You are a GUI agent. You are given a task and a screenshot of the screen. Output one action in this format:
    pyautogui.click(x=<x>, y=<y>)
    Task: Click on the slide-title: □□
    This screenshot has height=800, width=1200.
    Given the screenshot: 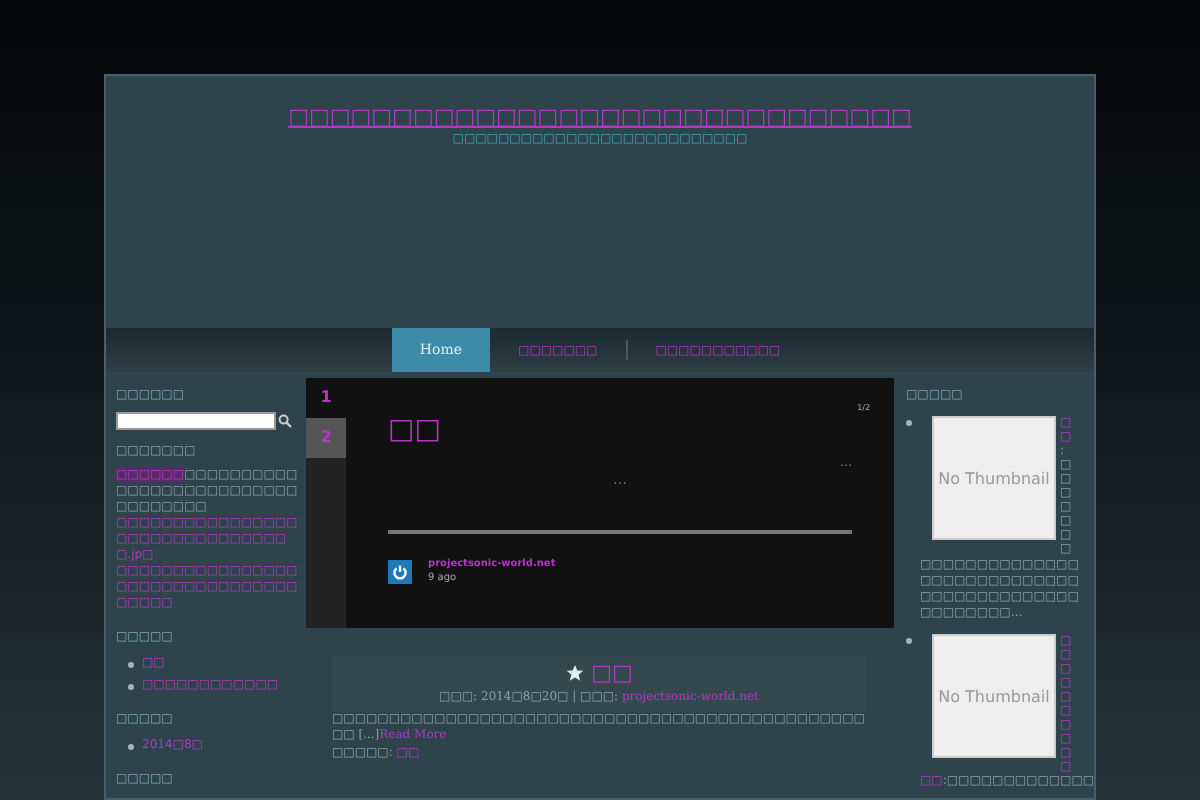 What is the action you would take?
    pyautogui.click(x=414, y=430)
    